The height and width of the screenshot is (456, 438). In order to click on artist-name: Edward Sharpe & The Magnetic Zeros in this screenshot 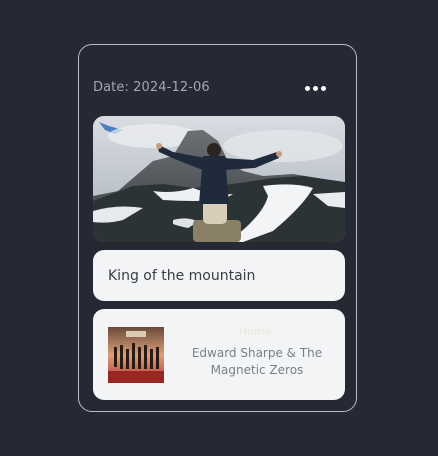, I will do `click(257, 361)`.